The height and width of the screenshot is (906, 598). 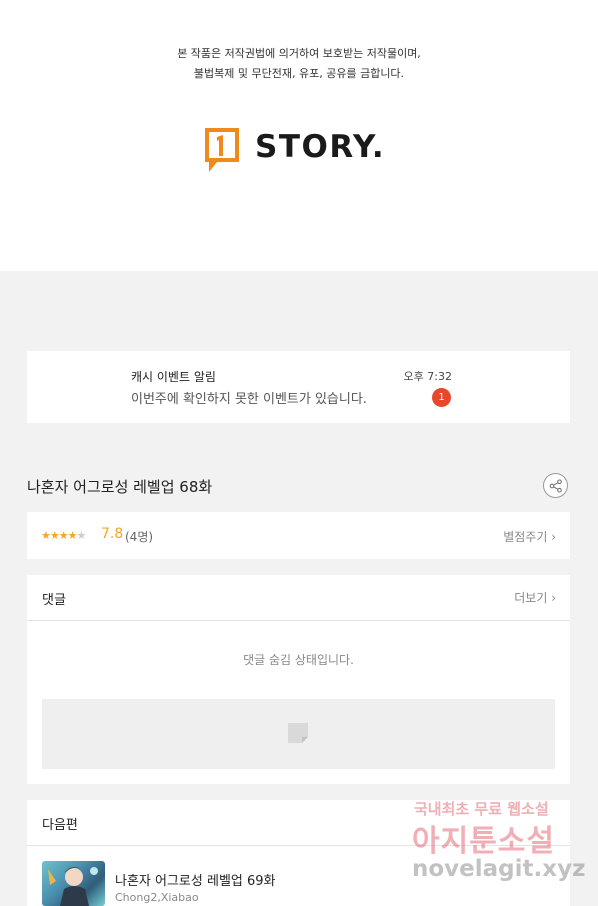 What do you see at coordinates (59, 535) in the screenshot?
I see `filled-stars: ★★★★` at bounding box center [59, 535].